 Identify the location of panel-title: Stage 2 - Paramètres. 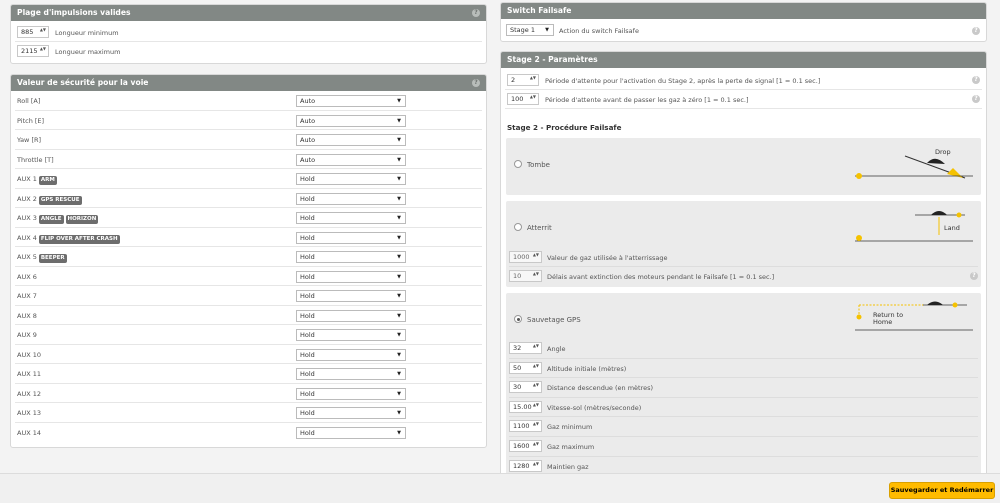
(552, 59).